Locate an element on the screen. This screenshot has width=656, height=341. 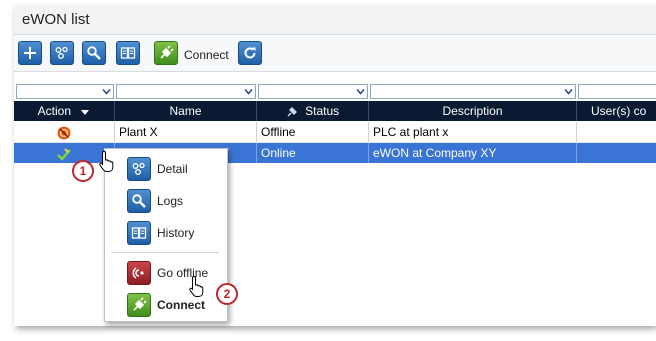
users-filter is located at coordinates (617, 91).